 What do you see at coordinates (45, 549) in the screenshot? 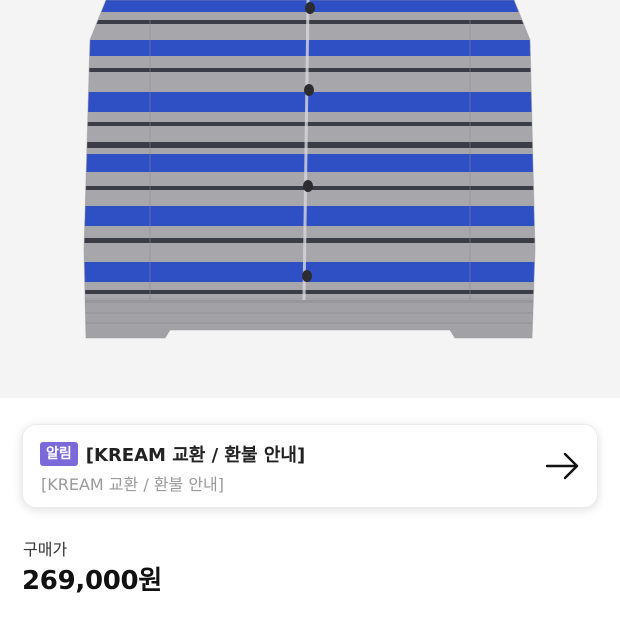
I see `price-label: 구매가` at bounding box center [45, 549].